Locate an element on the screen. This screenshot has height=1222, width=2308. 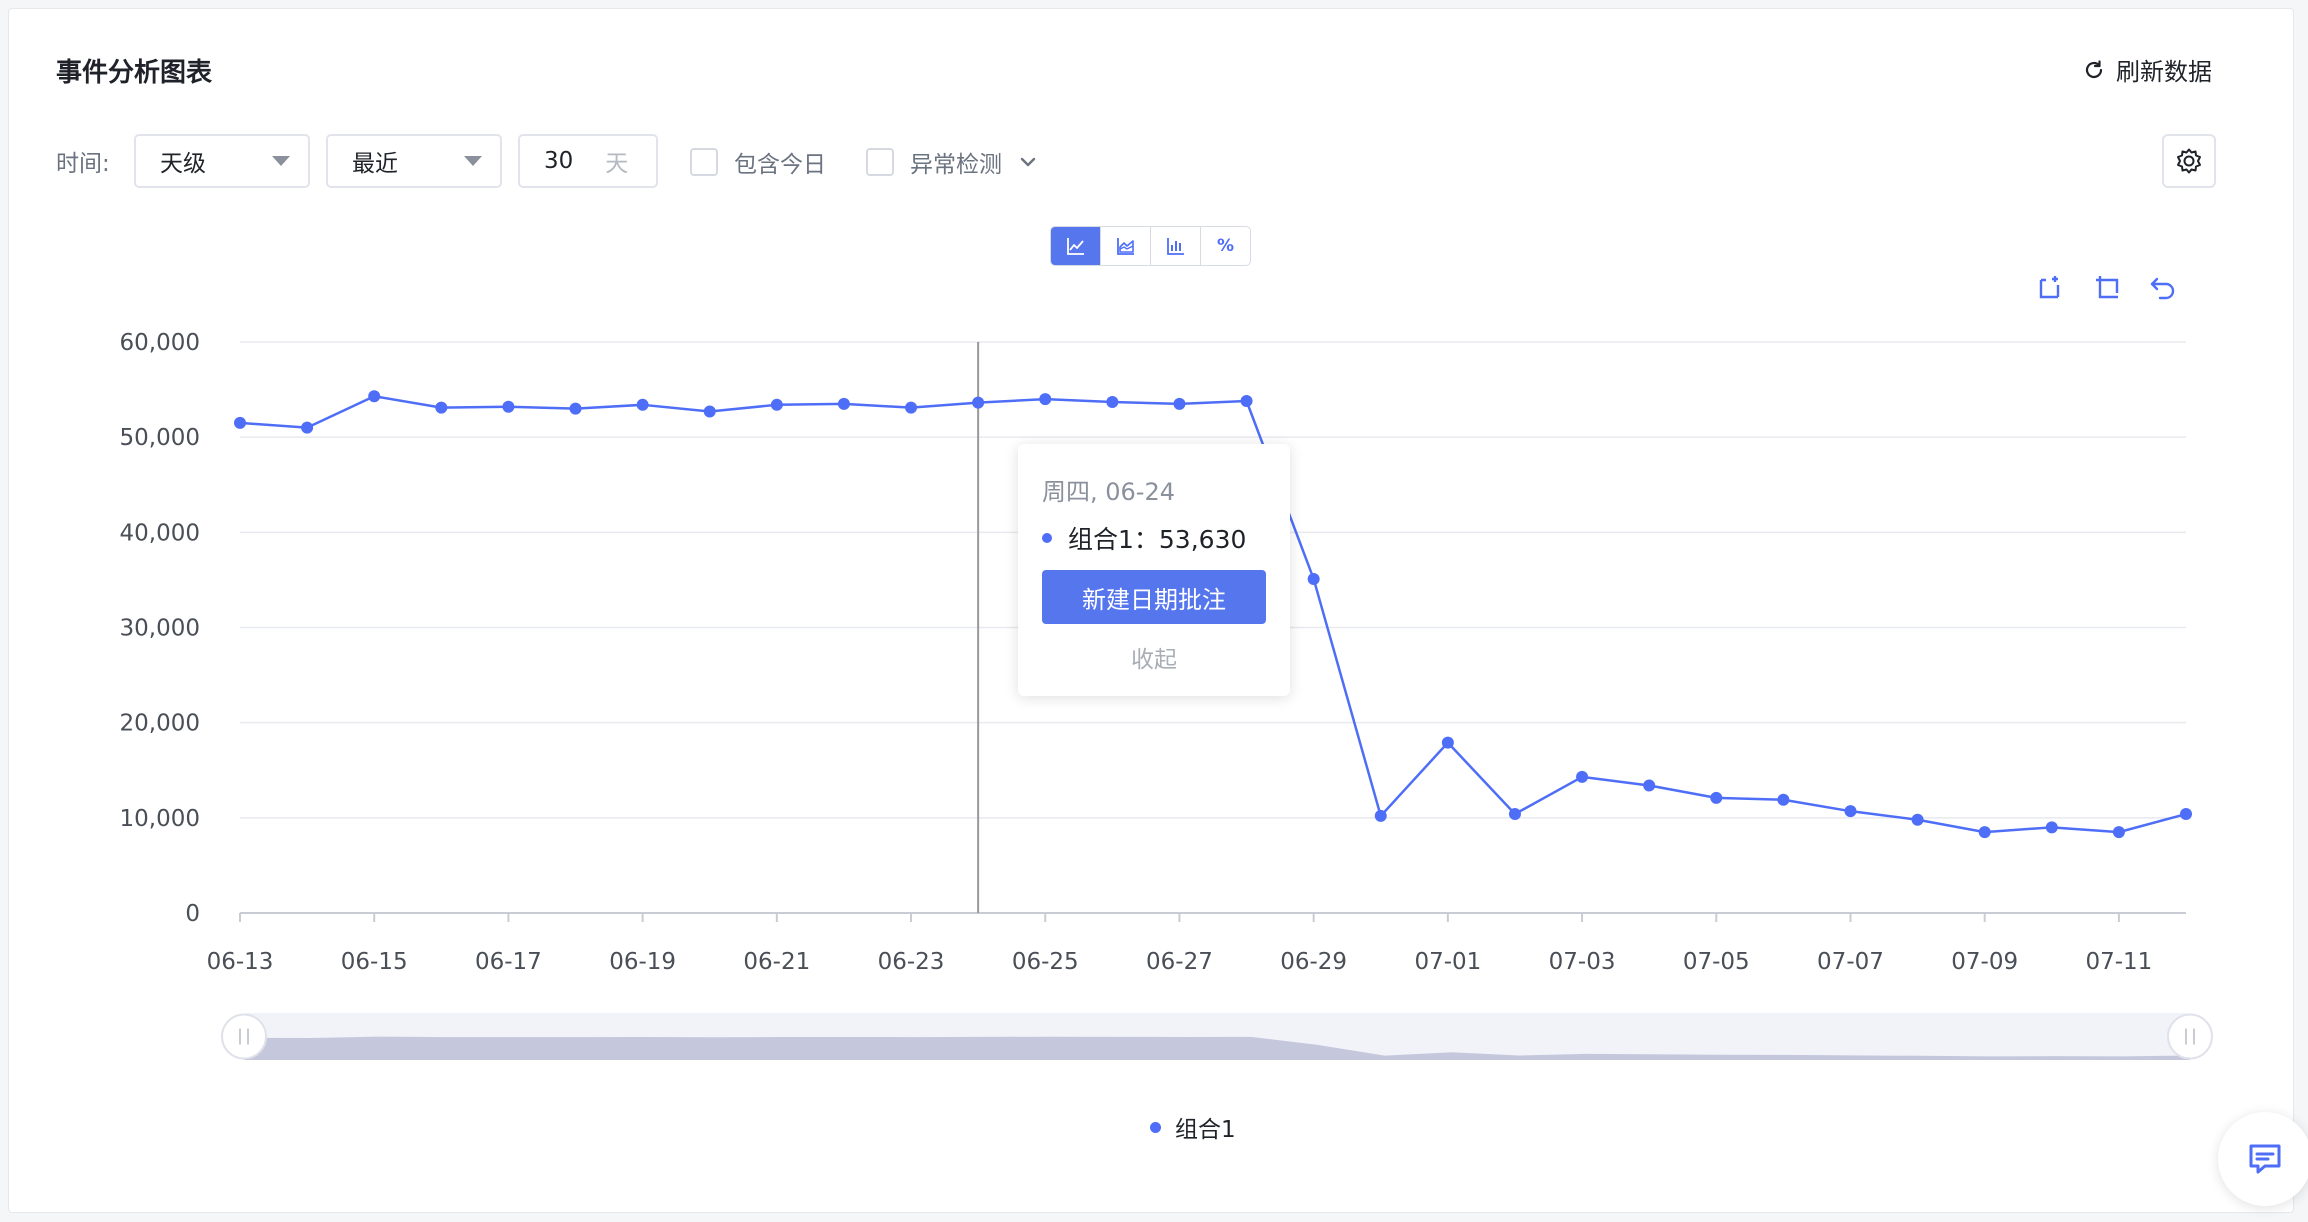
x-tick-label: 07-01 is located at coordinates (1447, 962).